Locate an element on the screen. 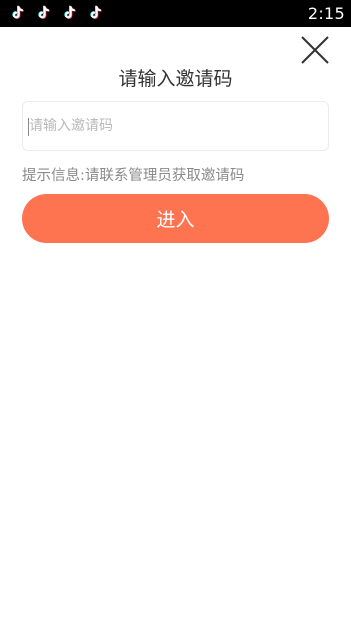 The width and height of the screenshot is (351, 624). notification-icons is located at coordinates (56, 13).